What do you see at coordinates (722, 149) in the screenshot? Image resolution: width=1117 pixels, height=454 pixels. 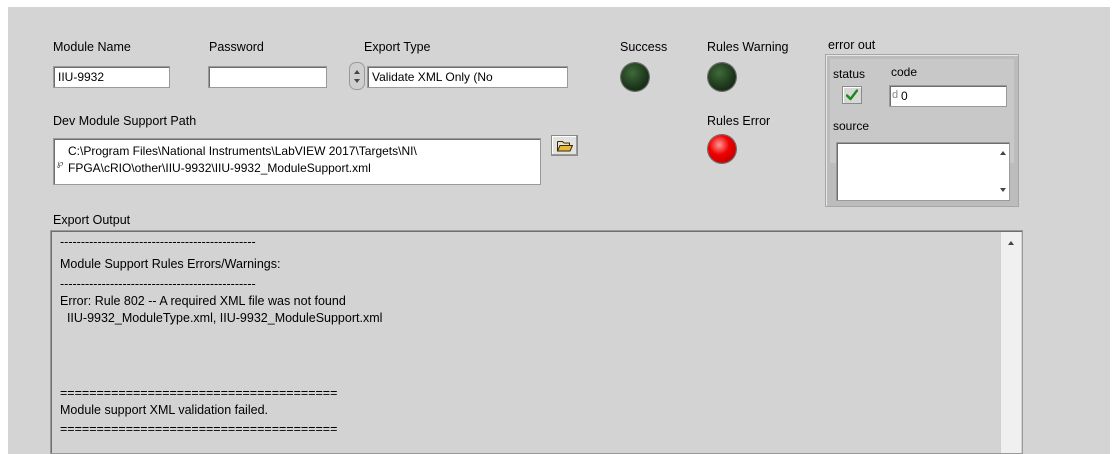 I see `rules-error-led` at bounding box center [722, 149].